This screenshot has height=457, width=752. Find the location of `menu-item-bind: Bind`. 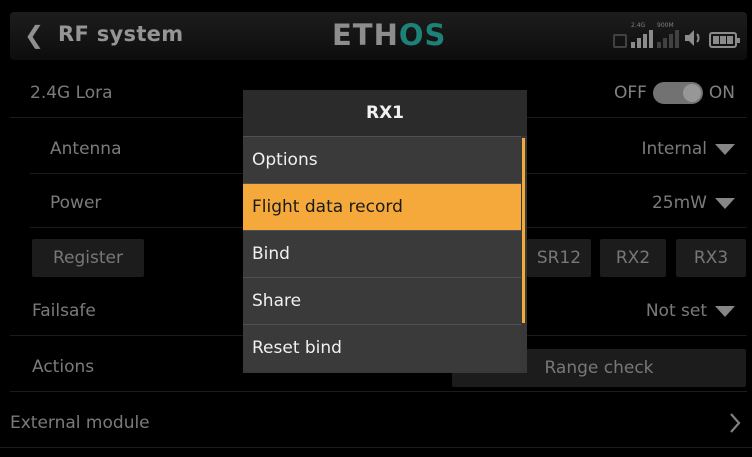

menu-item-bind: Bind is located at coordinates (382, 253).